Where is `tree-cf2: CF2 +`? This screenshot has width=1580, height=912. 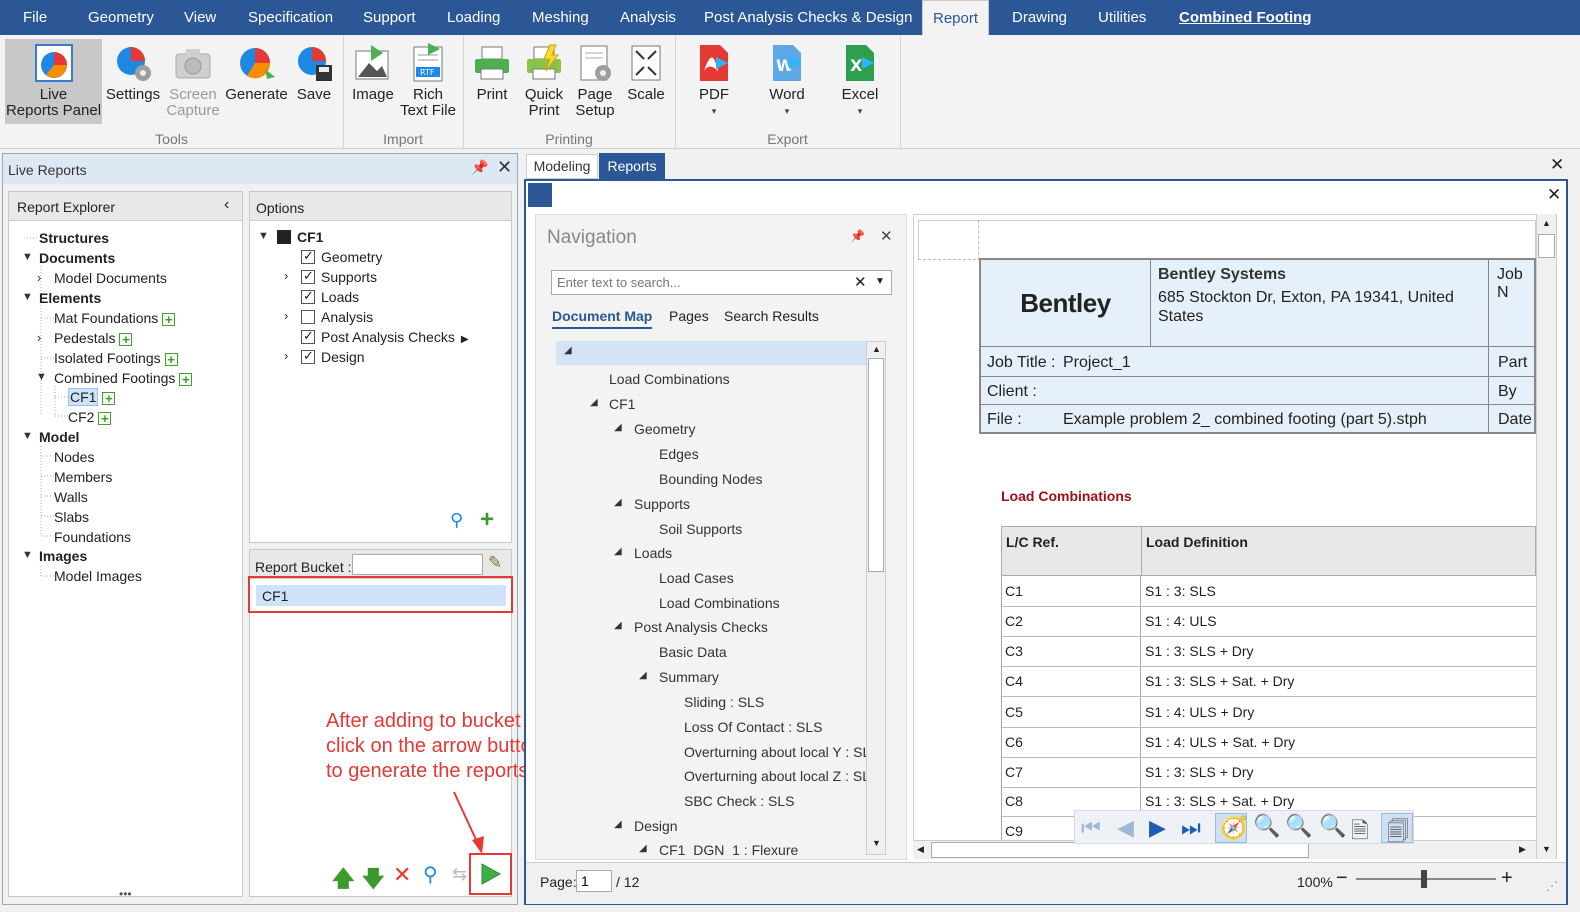
tree-cf2: CF2 + is located at coordinates (90, 417).